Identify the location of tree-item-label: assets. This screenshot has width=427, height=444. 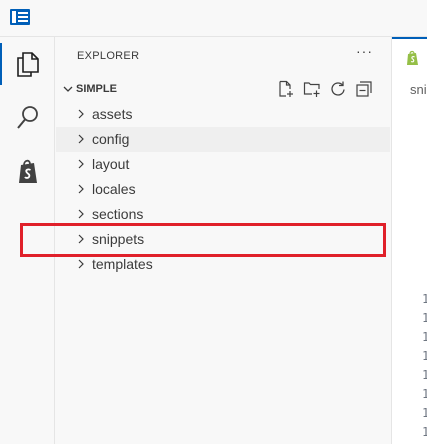
(112, 114).